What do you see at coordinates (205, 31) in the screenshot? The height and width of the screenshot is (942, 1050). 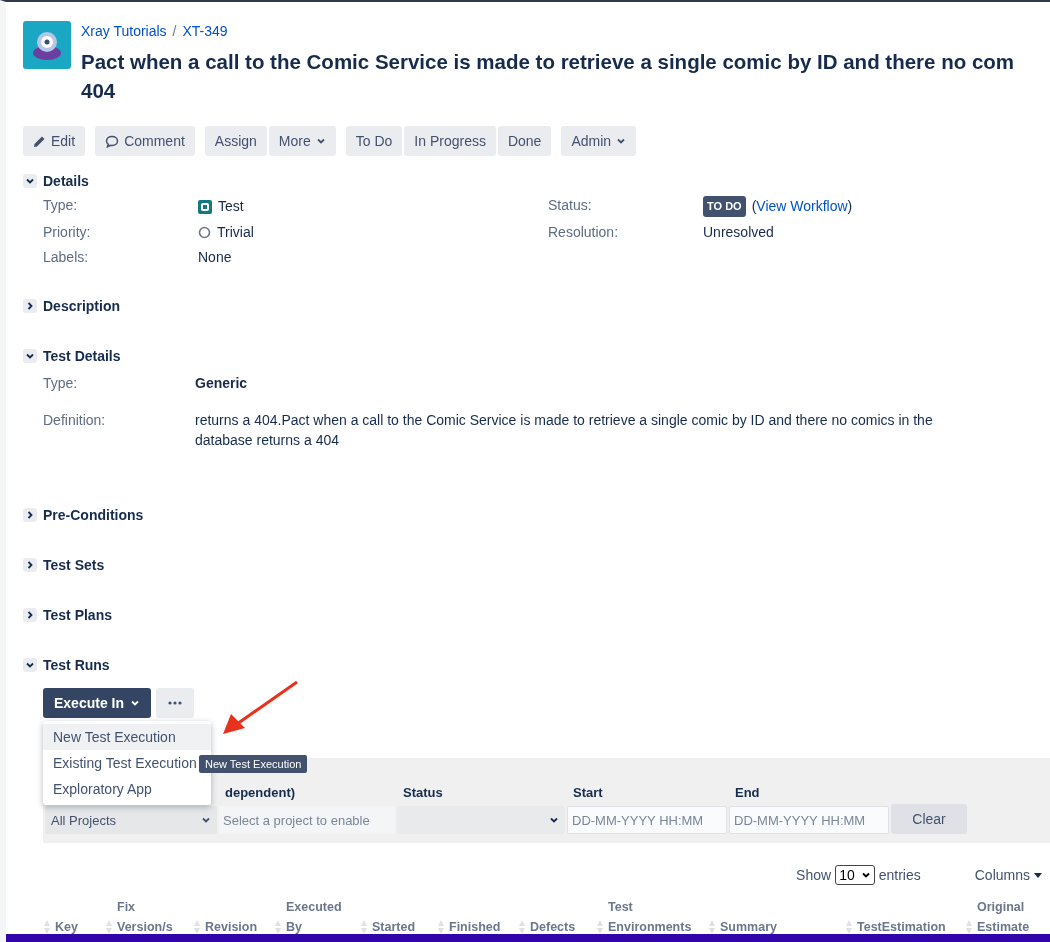 I see `breadcrumb-link: XT-349` at bounding box center [205, 31].